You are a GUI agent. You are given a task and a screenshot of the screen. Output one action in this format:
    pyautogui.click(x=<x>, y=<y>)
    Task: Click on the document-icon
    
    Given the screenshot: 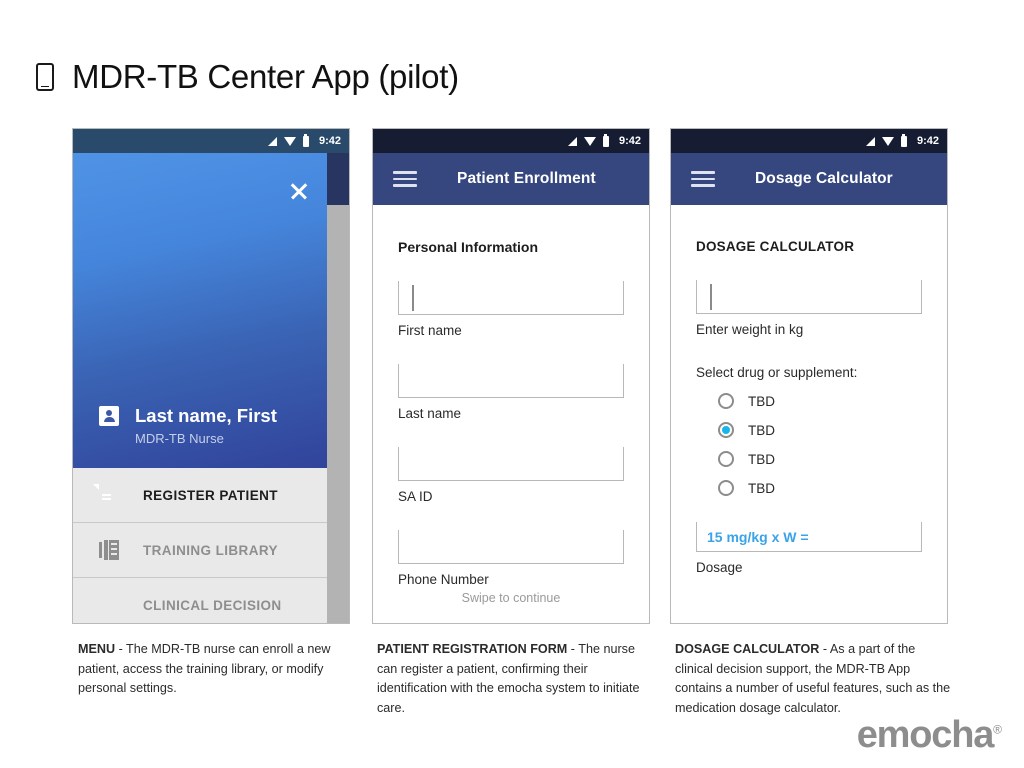 What is the action you would take?
    pyautogui.click(x=109, y=495)
    